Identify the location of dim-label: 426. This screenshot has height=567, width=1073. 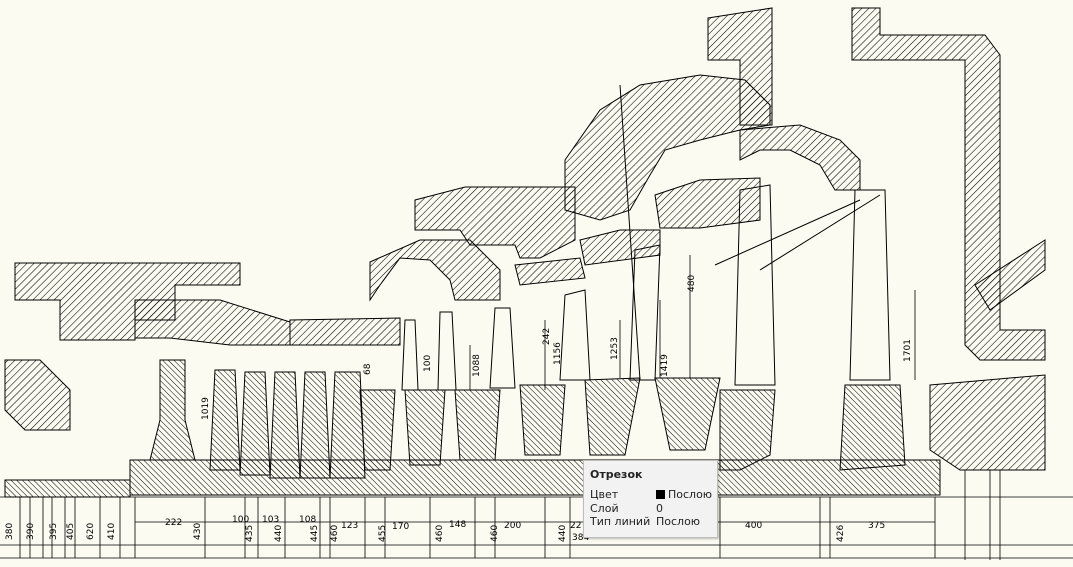
(841, 533).